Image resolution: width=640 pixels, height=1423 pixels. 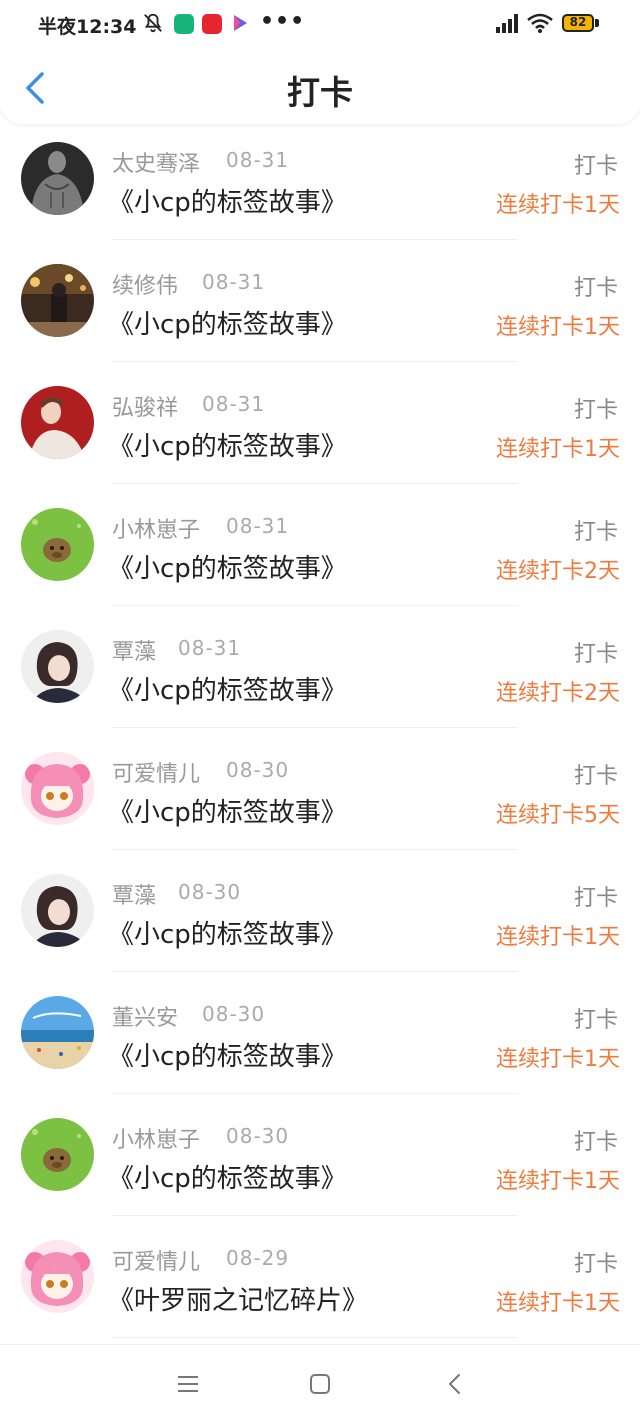 I want to click on shield-app-icon, so click(x=184, y=24).